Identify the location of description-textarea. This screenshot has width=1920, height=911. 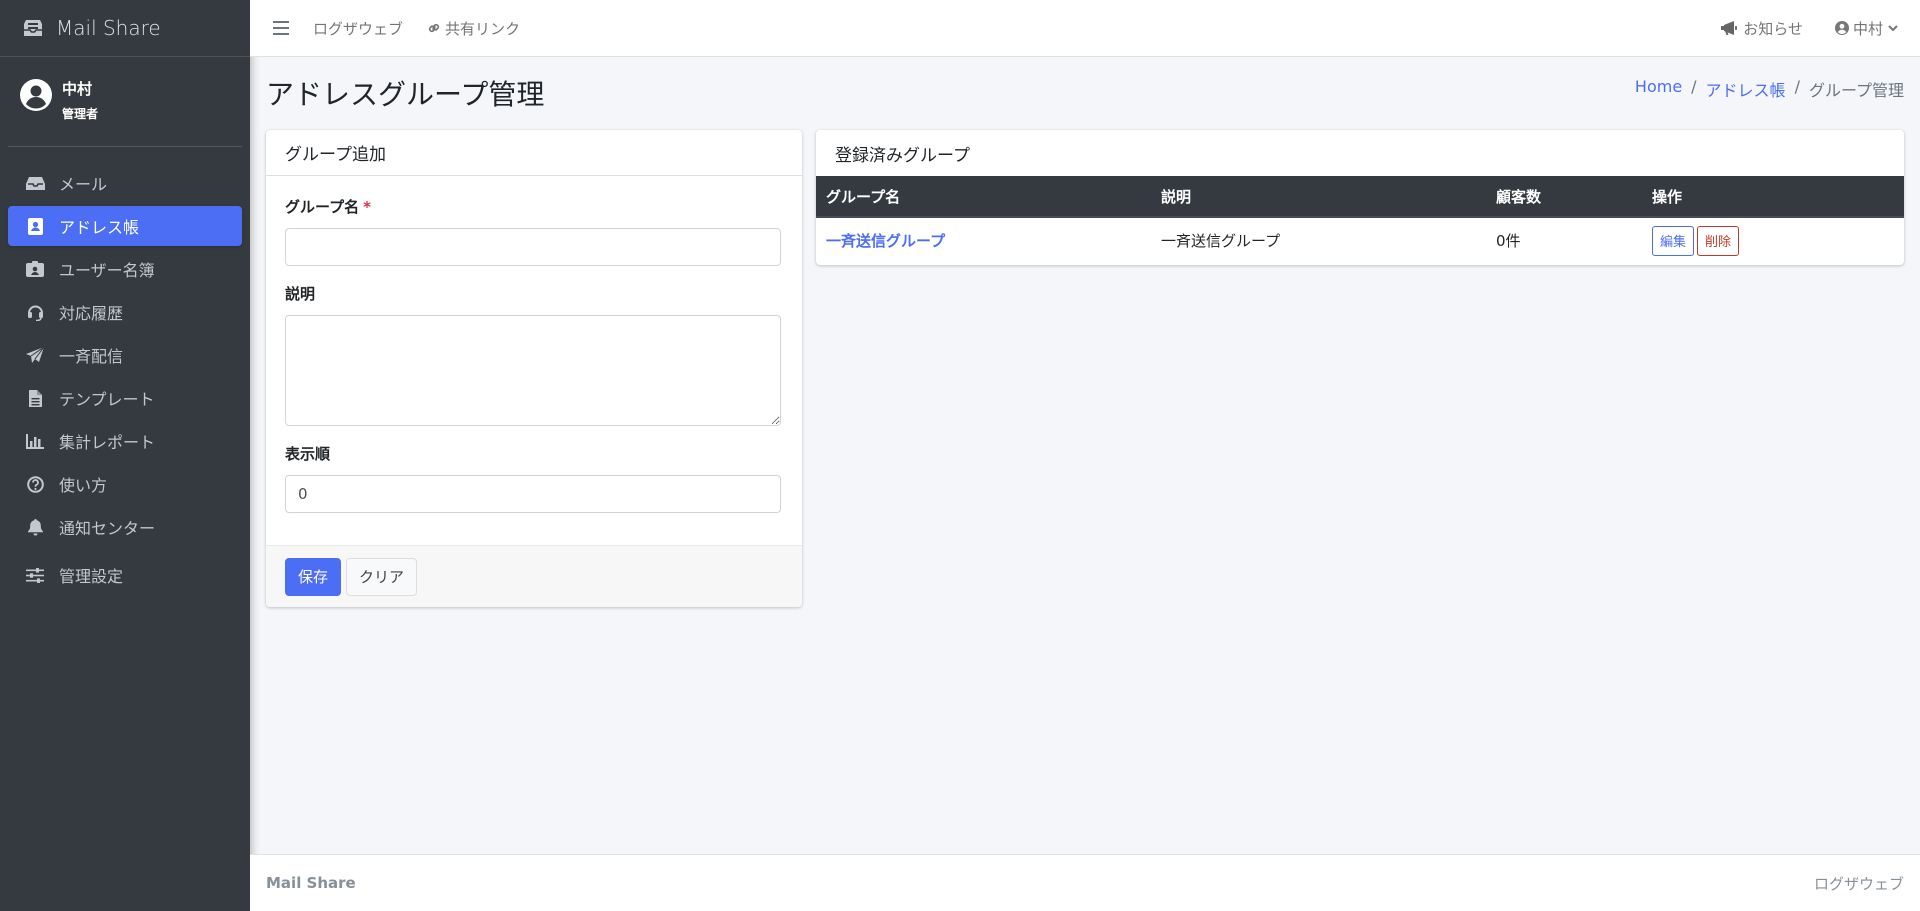
(533, 370).